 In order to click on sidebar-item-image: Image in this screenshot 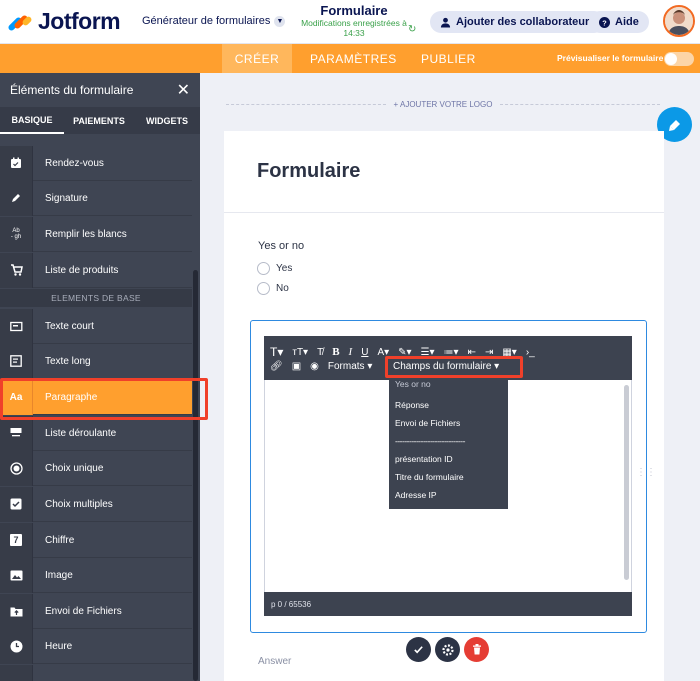, I will do `click(96, 575)`.